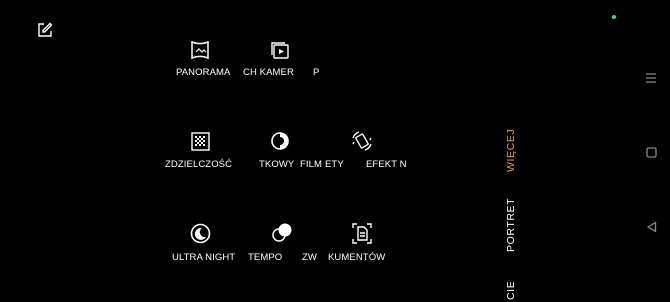 The width and height of the screenshot is (670, 302). Describe the element at coordinates (282, 233) in the screenshot. I see `tempo-icon` at that location.